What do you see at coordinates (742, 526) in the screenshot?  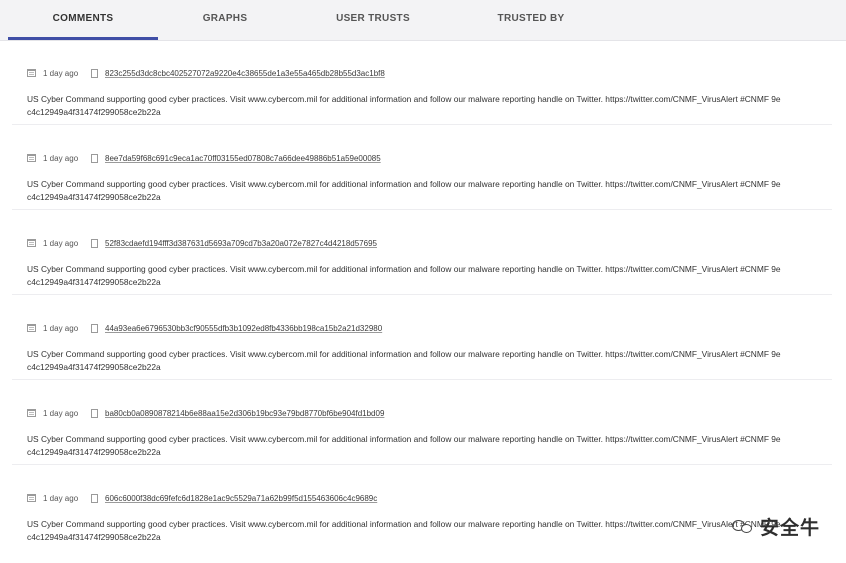 I see `wechat-icon` at bounding box center [742, 526].